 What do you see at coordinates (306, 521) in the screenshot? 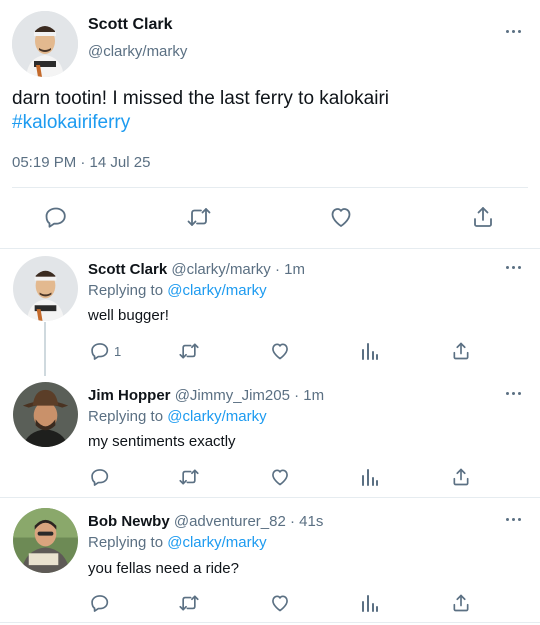
I see `reply-time: · 41s` at bounding box center [306, 521].